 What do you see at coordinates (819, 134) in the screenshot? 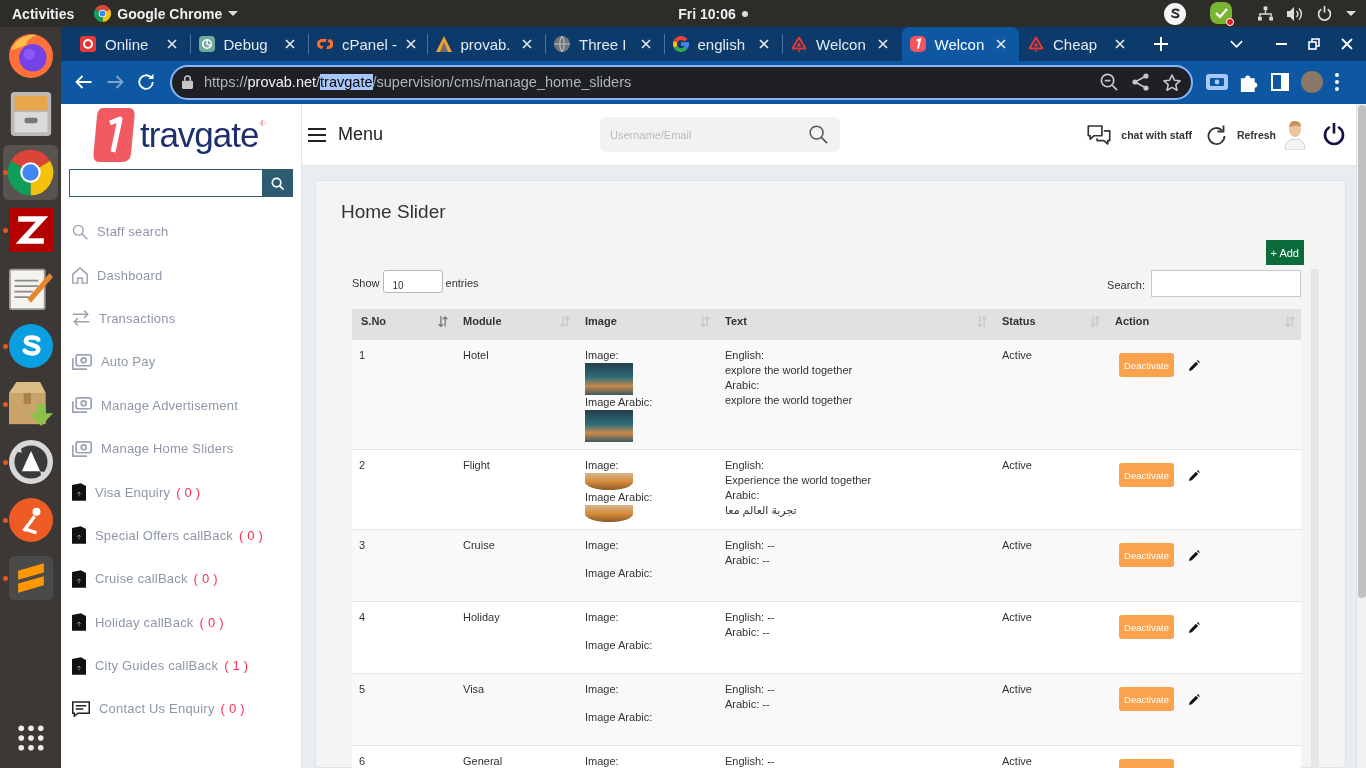
I see `search-icon` at bounding box center [819, 134].